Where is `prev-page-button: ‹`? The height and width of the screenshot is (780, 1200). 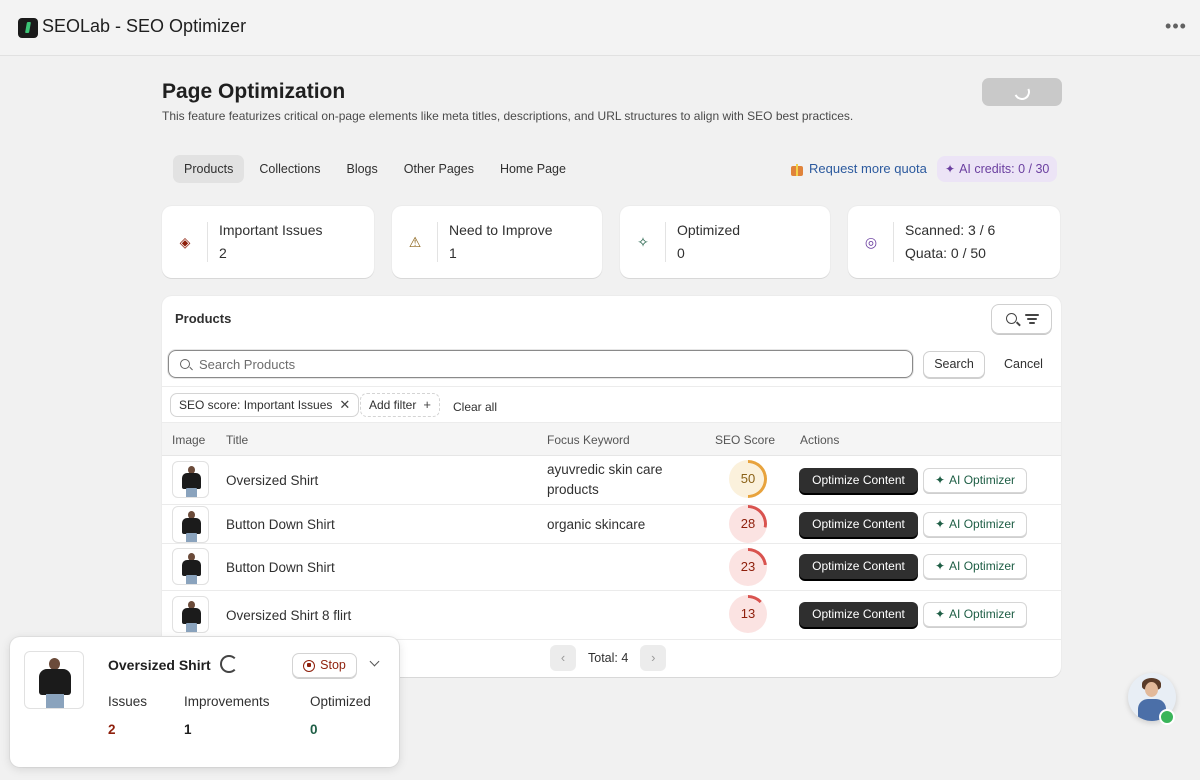 prev-page-button: ‹ is located at coordinates (563, 658).